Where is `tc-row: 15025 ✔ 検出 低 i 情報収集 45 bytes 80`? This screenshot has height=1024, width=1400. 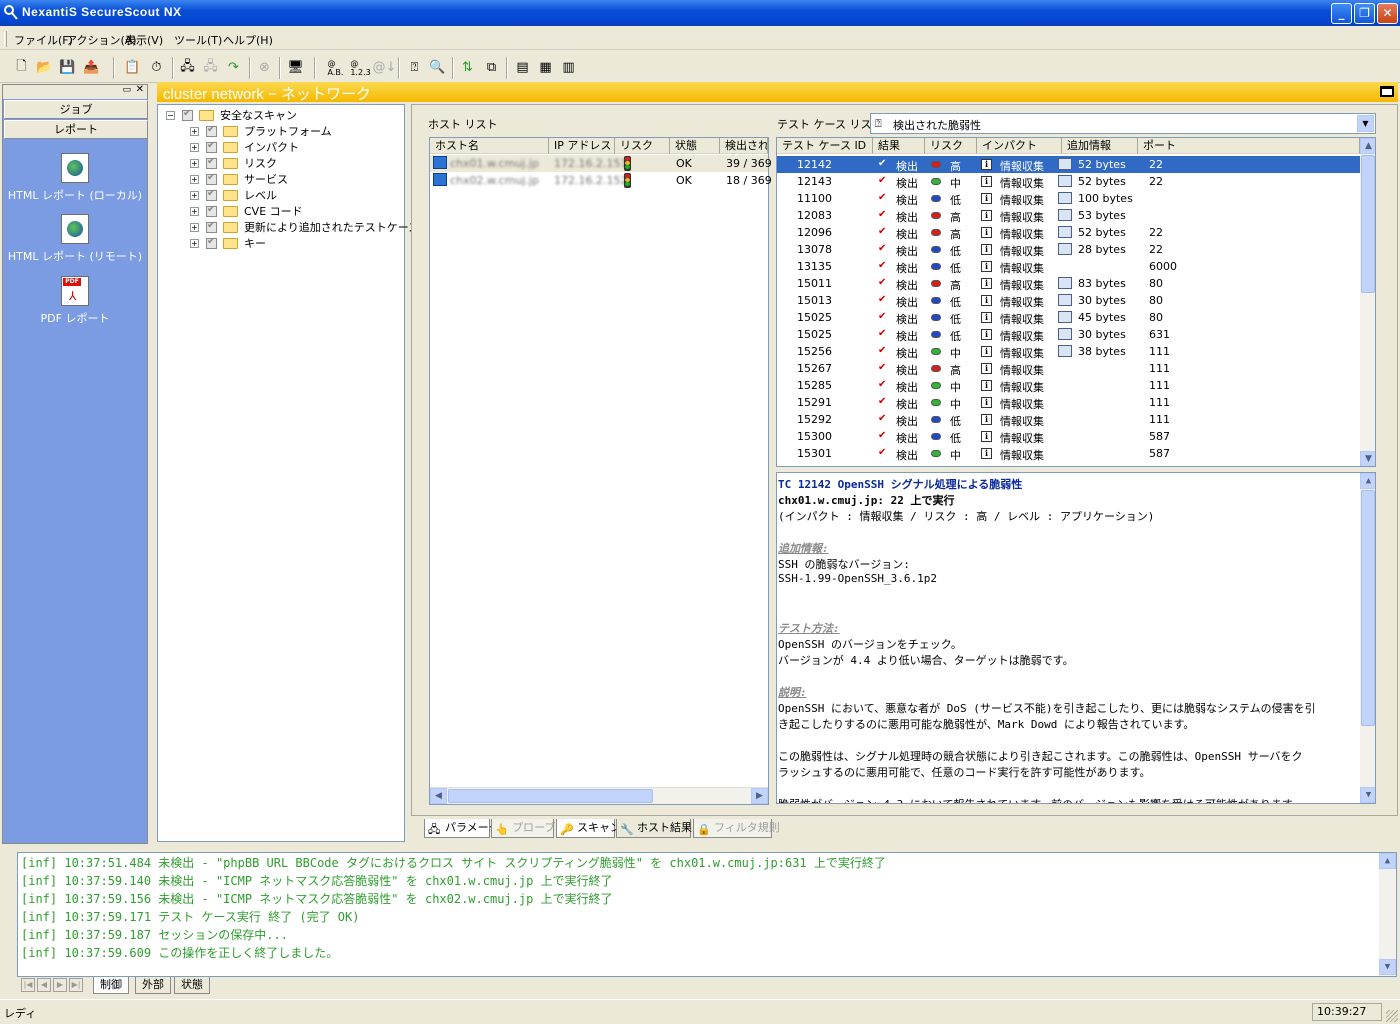 tc-row: 15025 ✔ 検出 低 i 情報収集 45 bytes 80 is located at coordinates (1068, 317).